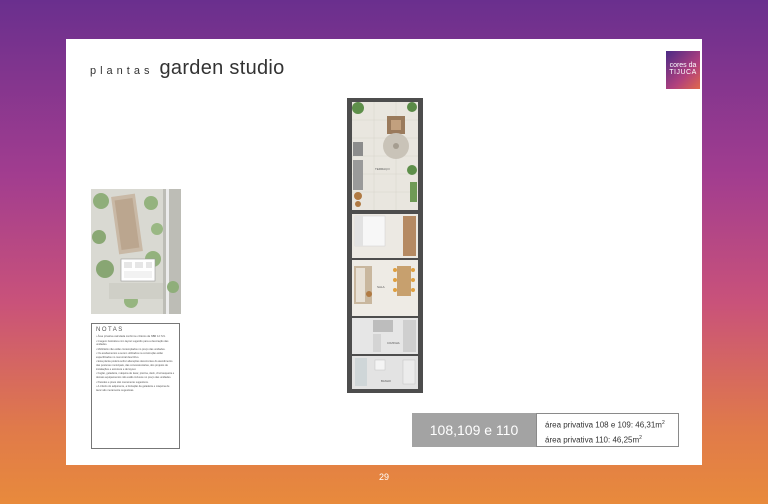  What do you see at coordinates (122, 71) in the screenshot?
I see `title-prefix: plantas` at bounding box center [122, 71].